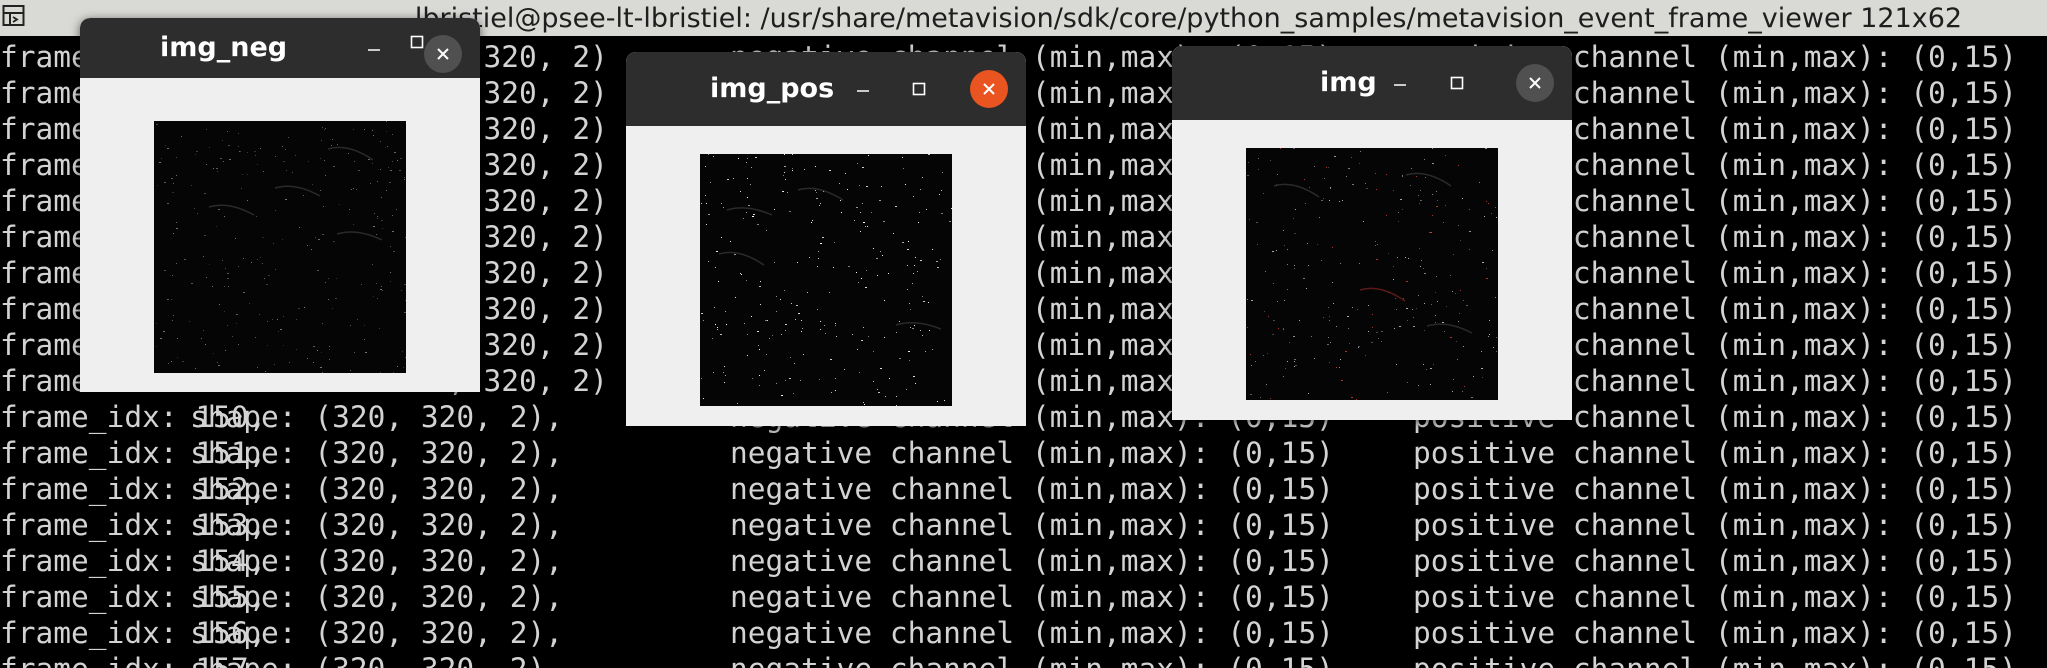 This screenshot has width=2047, height=668. I want to click on window-img: img, so click(1372, 233).